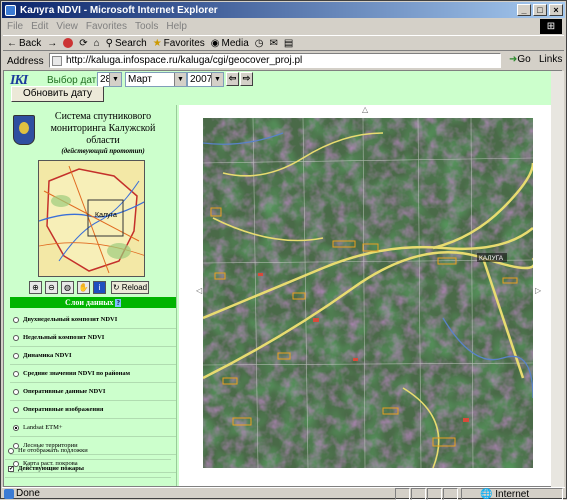 This screenshot has height=500, width=567. Describe the element at coordinates (556, 10) in the screenshot. I see `close-button: ×` at that location.